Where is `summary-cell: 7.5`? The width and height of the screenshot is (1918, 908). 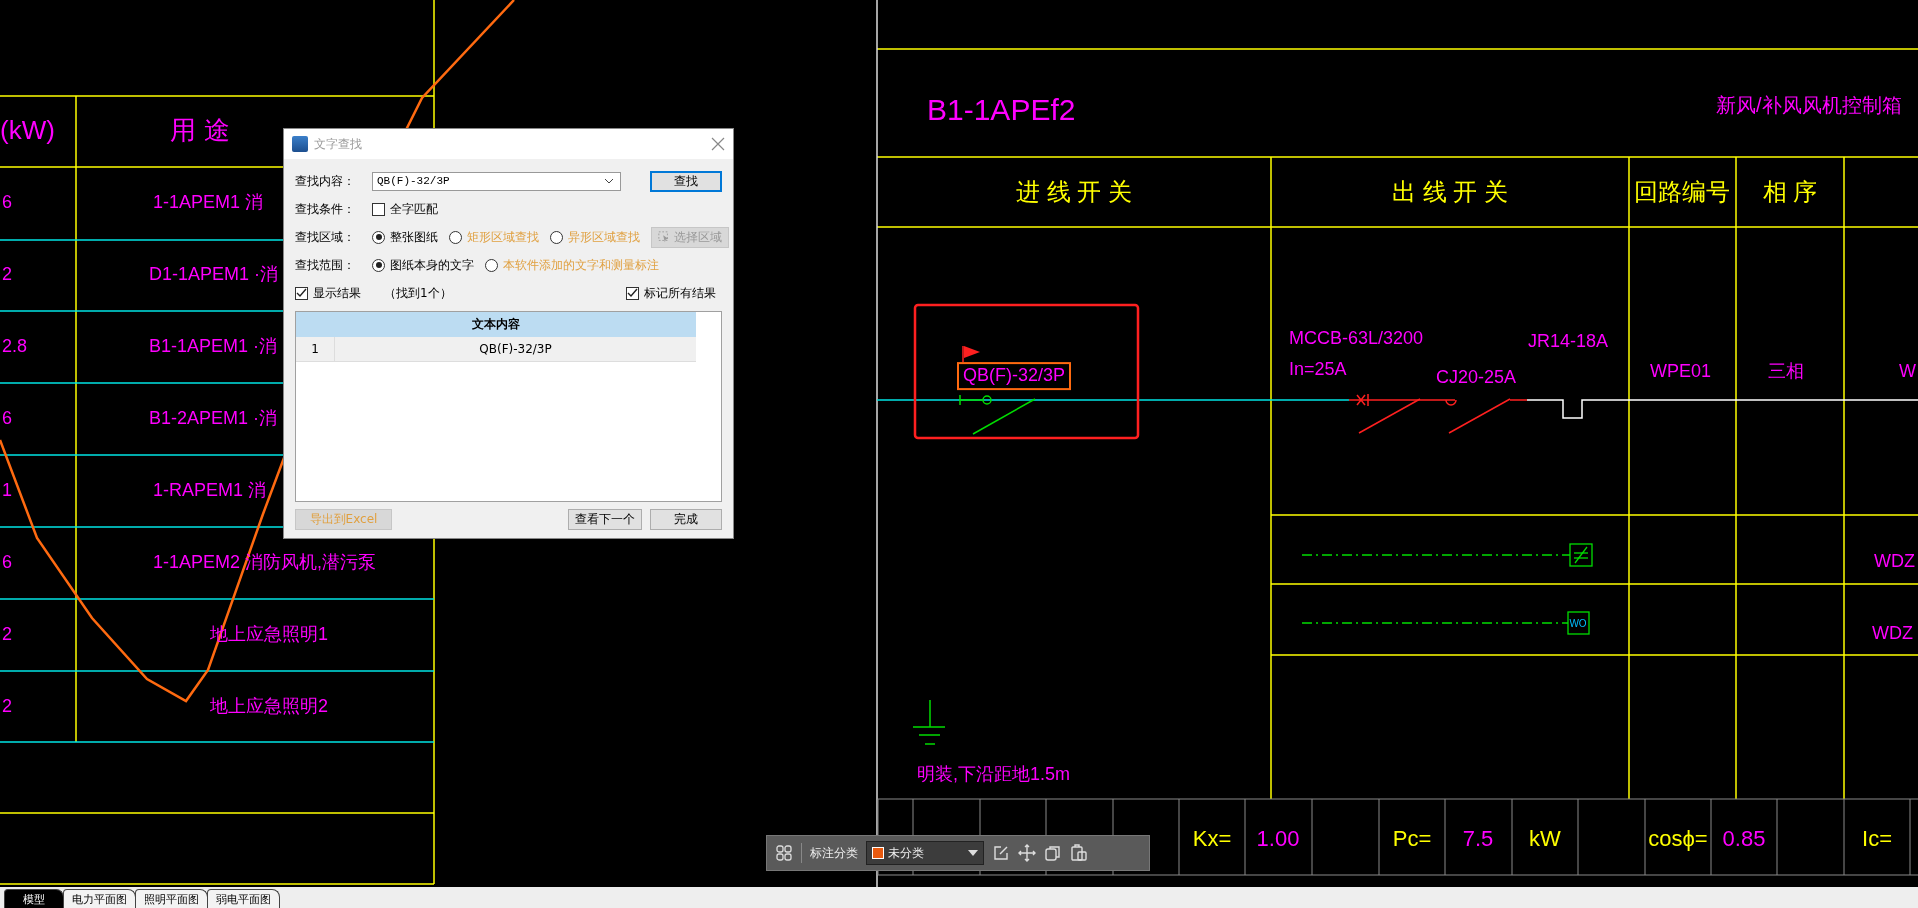 summary-cell: 7.5 is located at coordinates (1478, 839).